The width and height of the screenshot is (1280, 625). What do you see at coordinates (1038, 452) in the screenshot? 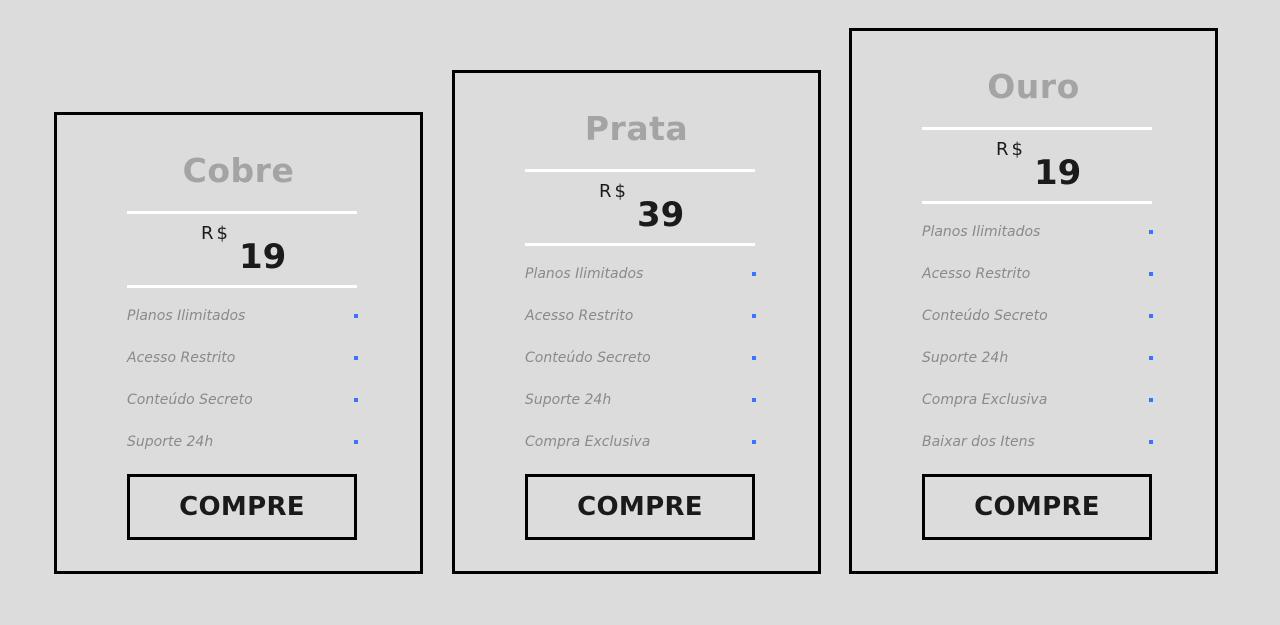
I see `feature-item: Baixar dos Itens` at bounding box center [1038, 452].